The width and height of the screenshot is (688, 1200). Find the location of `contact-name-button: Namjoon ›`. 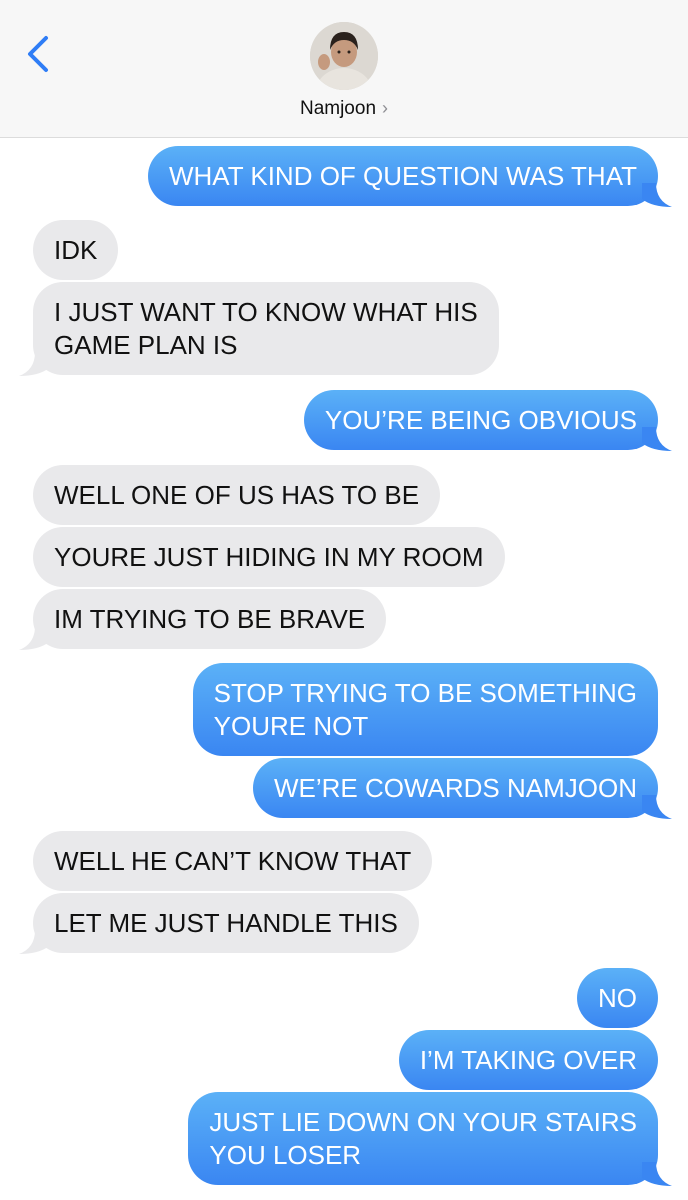

contact-name-button: Namjoon › is located at coordinates (344, 109).